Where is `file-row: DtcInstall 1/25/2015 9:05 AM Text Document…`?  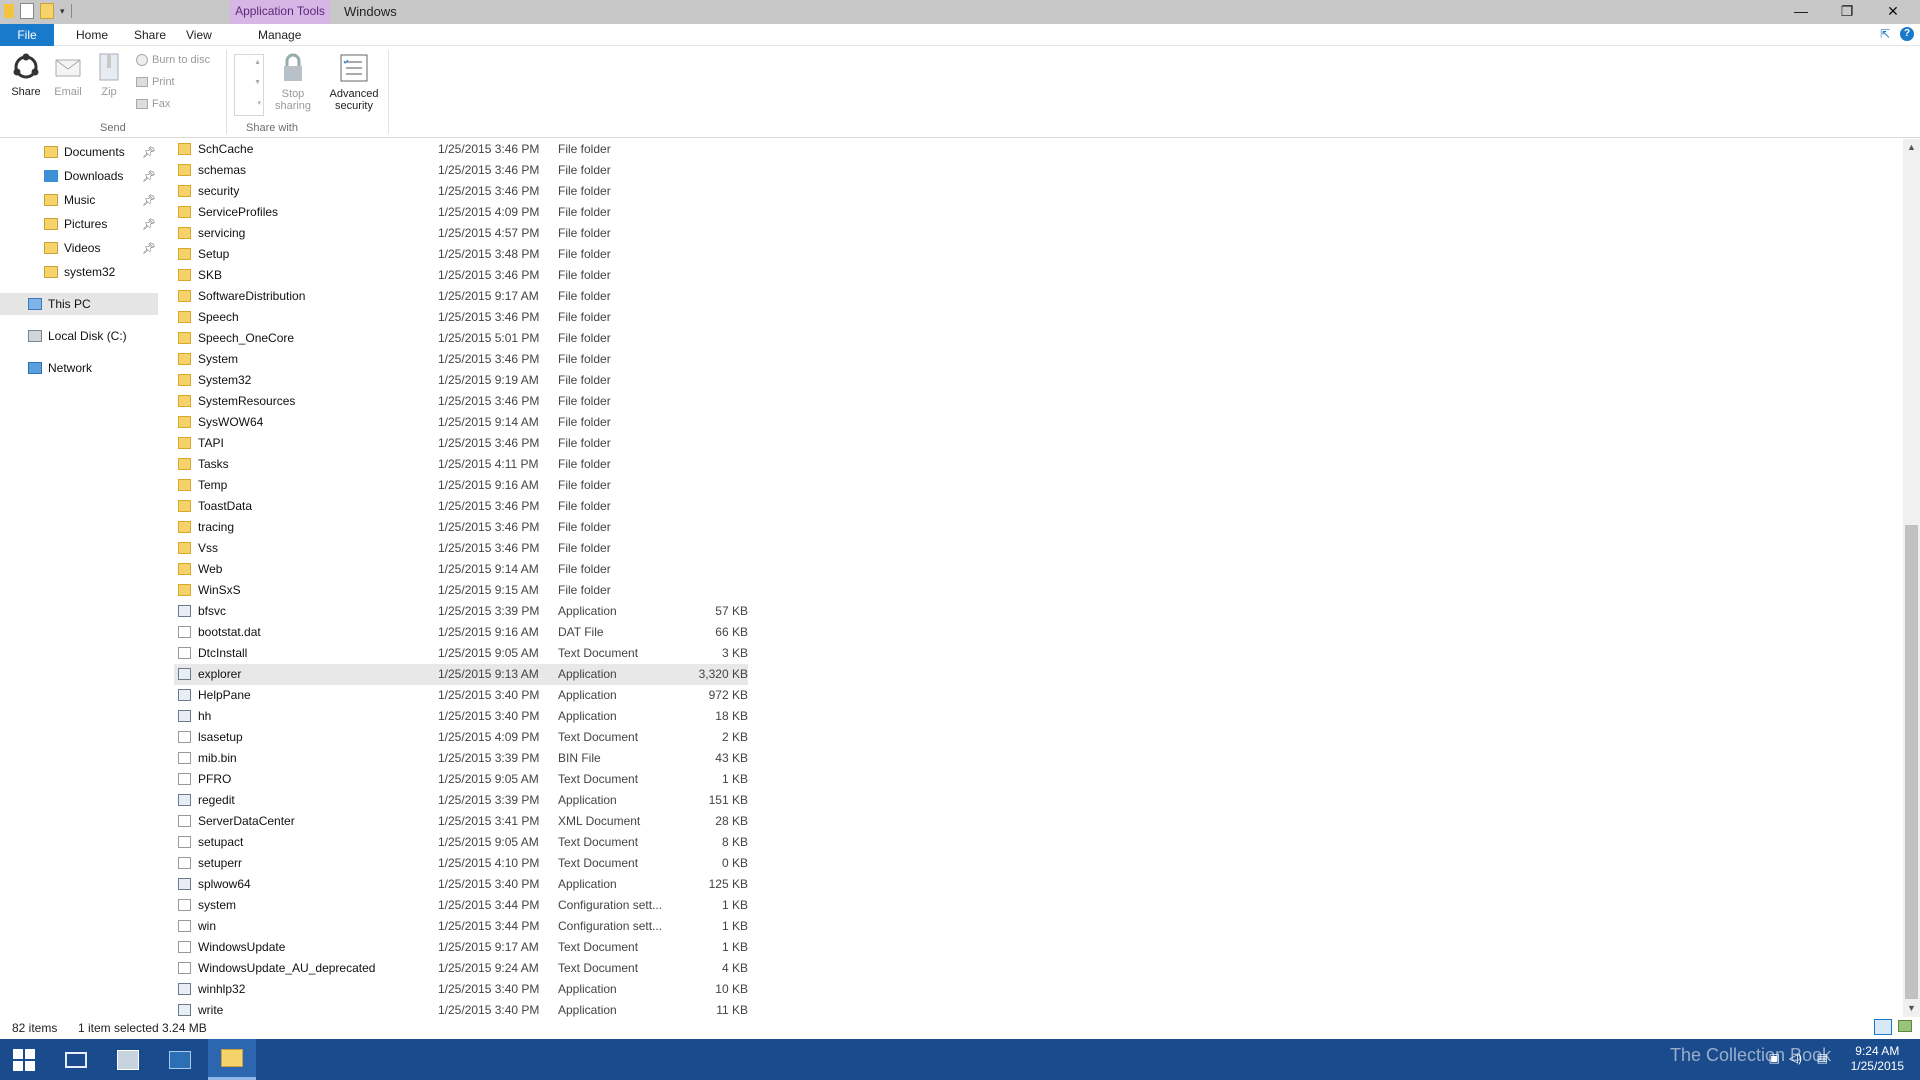 file-row: DtcInstall 1/25/2015 9:05 AM Text Document… is located at coordinates (461, 653).